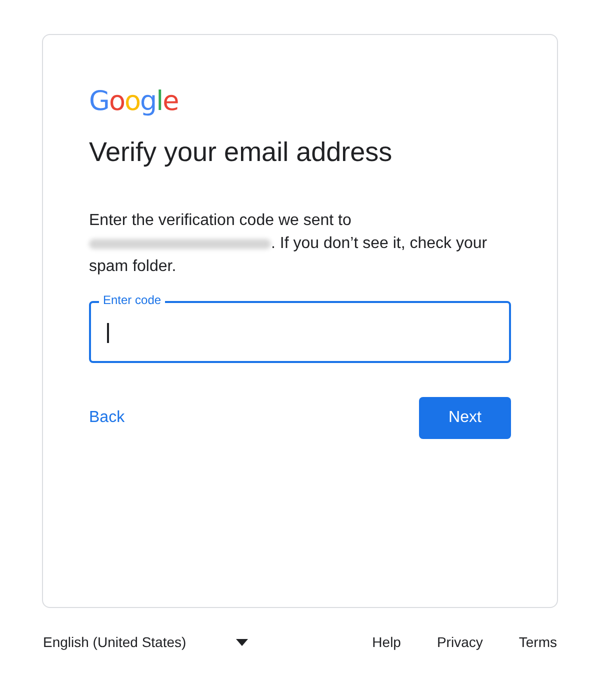 The width and height of the screenshot is (600, 700). Describe the element at coordinates (537, 642) in the screenshot. I see `footer-link: Terms` at that location.